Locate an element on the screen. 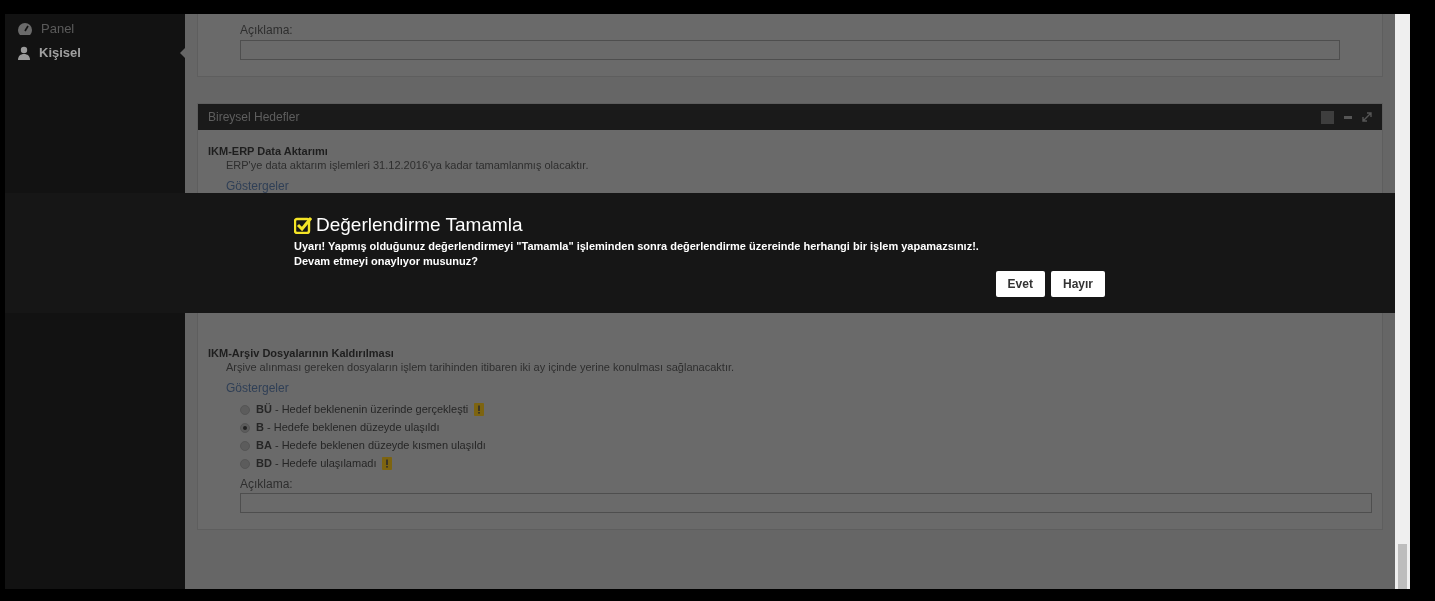  dialog-message: Uyarı! Yapmış olduğunuz değerlendirmeyi "Tamamla" işleminden sonra değerlendirme üzereinde herhangi bir işlem yapamazsınız!. is located at coordinates (637, 246).